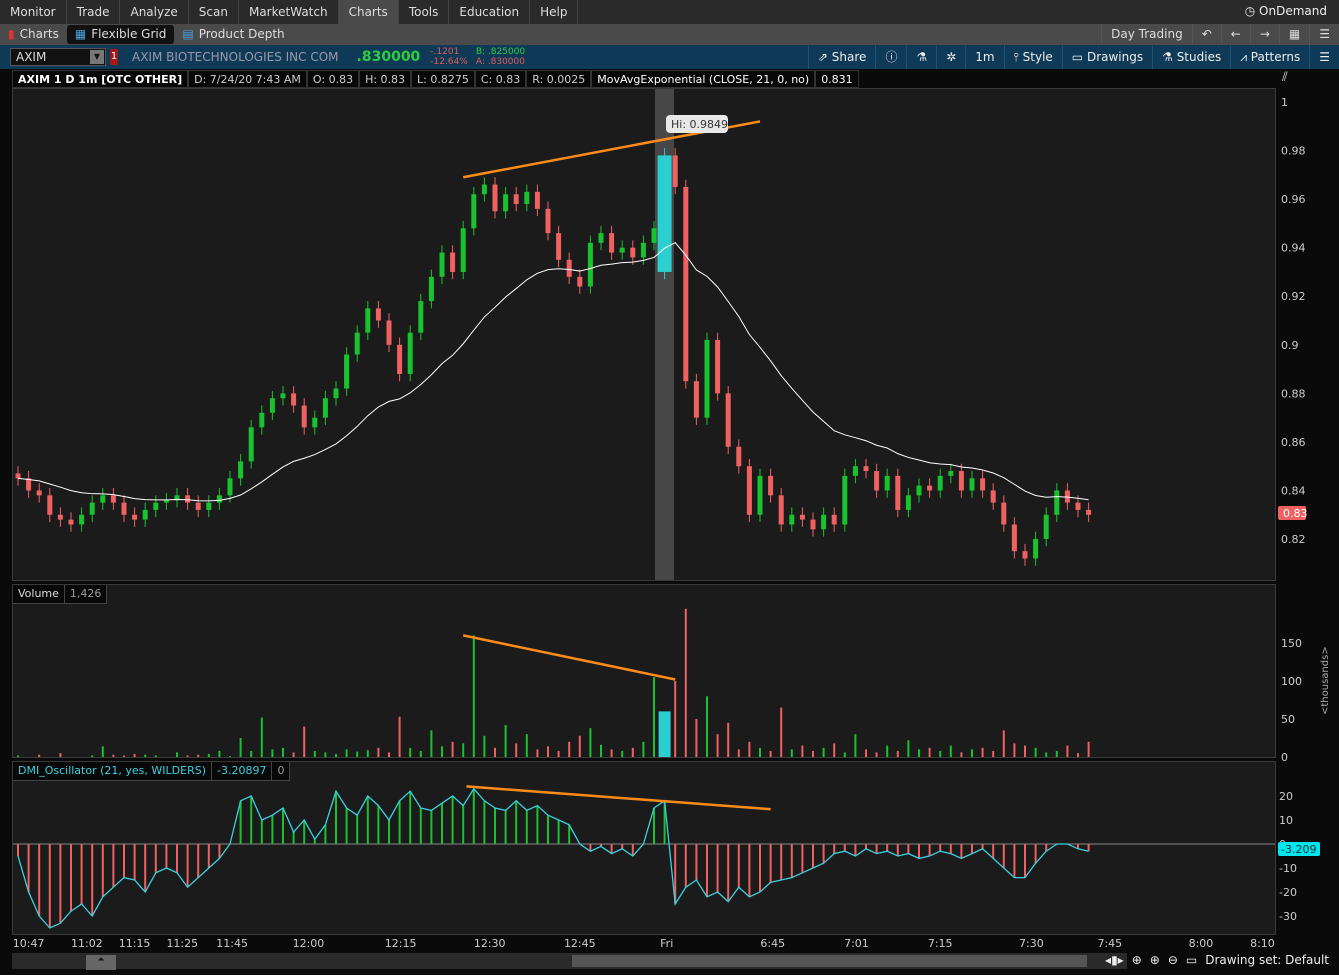 Image resolution: width=1339 pixels, height=975 pixels. I want to click on price-tick-label: 0.84, so click(1293, 490).